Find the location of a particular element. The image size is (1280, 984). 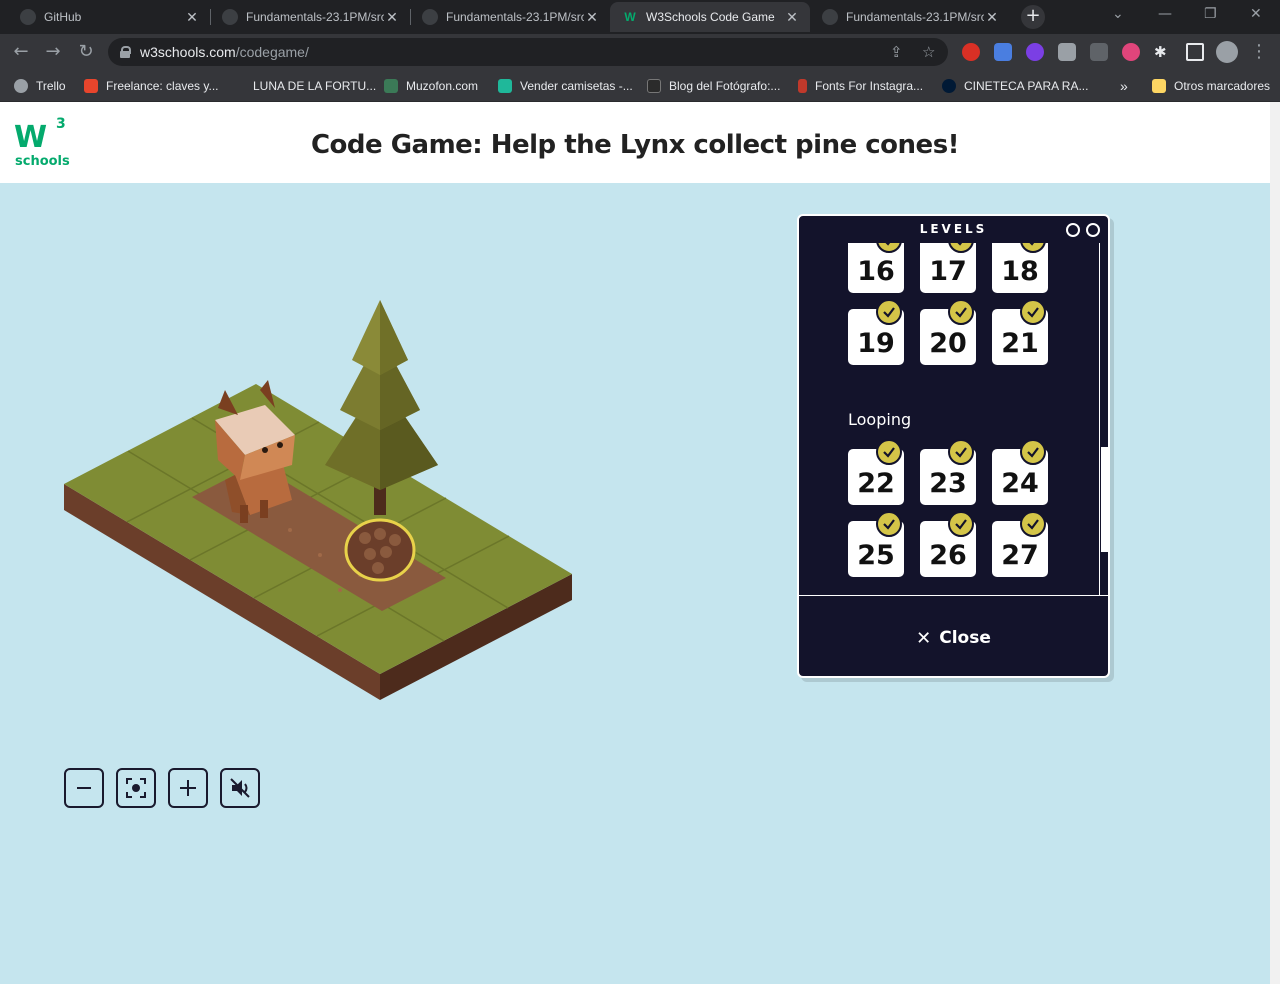

plus-icon is located at coordinates (188, 788).